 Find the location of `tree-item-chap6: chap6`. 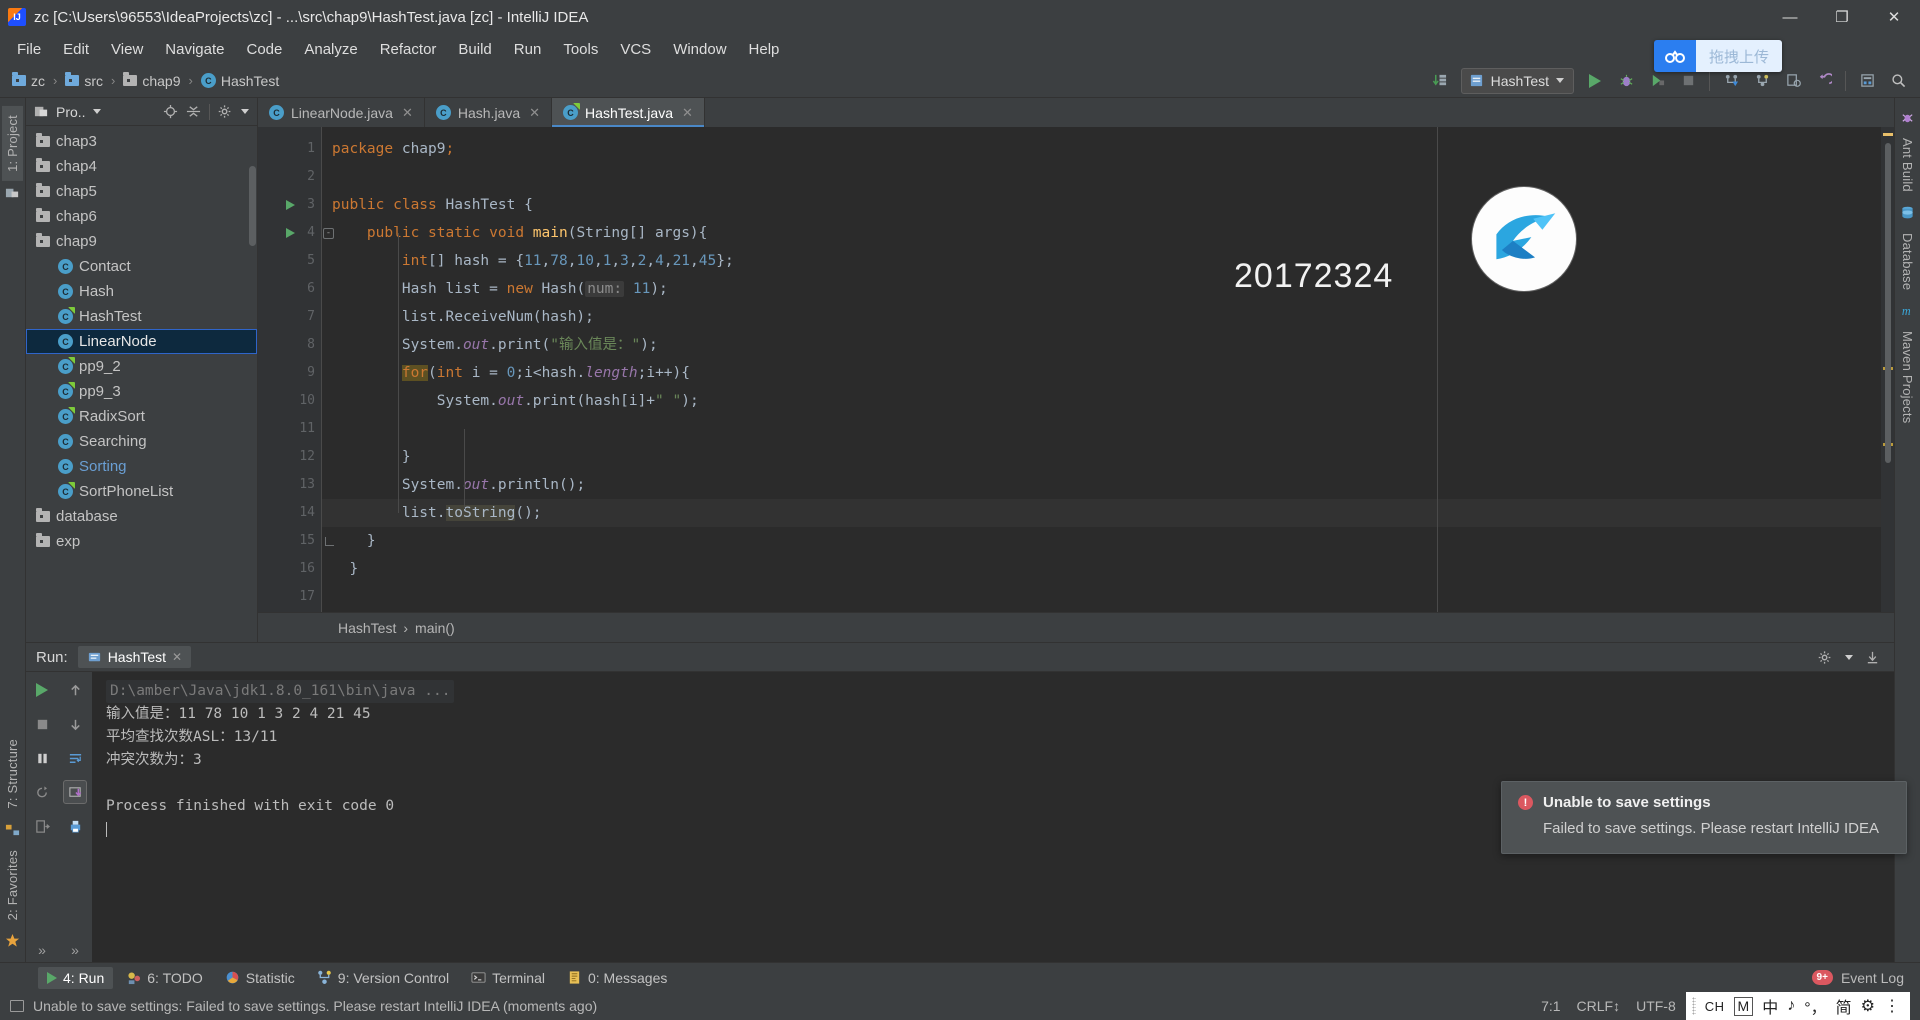

tree-item-chap6: chap6 is located at coordinates (141, 216).